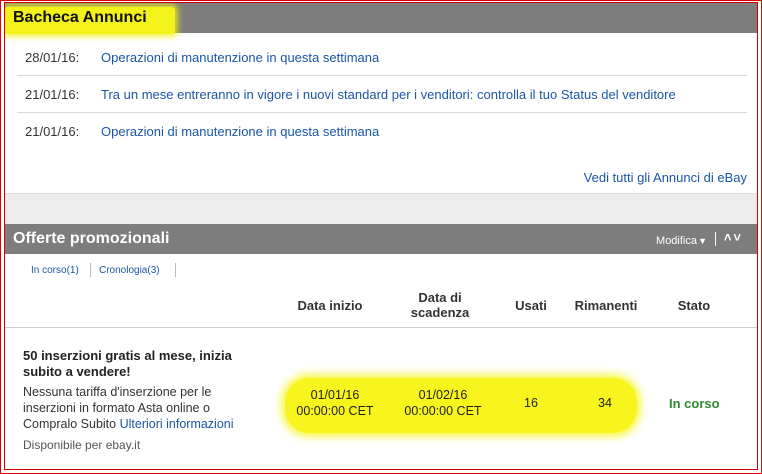 Image resolution: width=762 pixels, height=474 pixels. I want to click on promotions-title: Offerte promozionali, so click(91, 238).